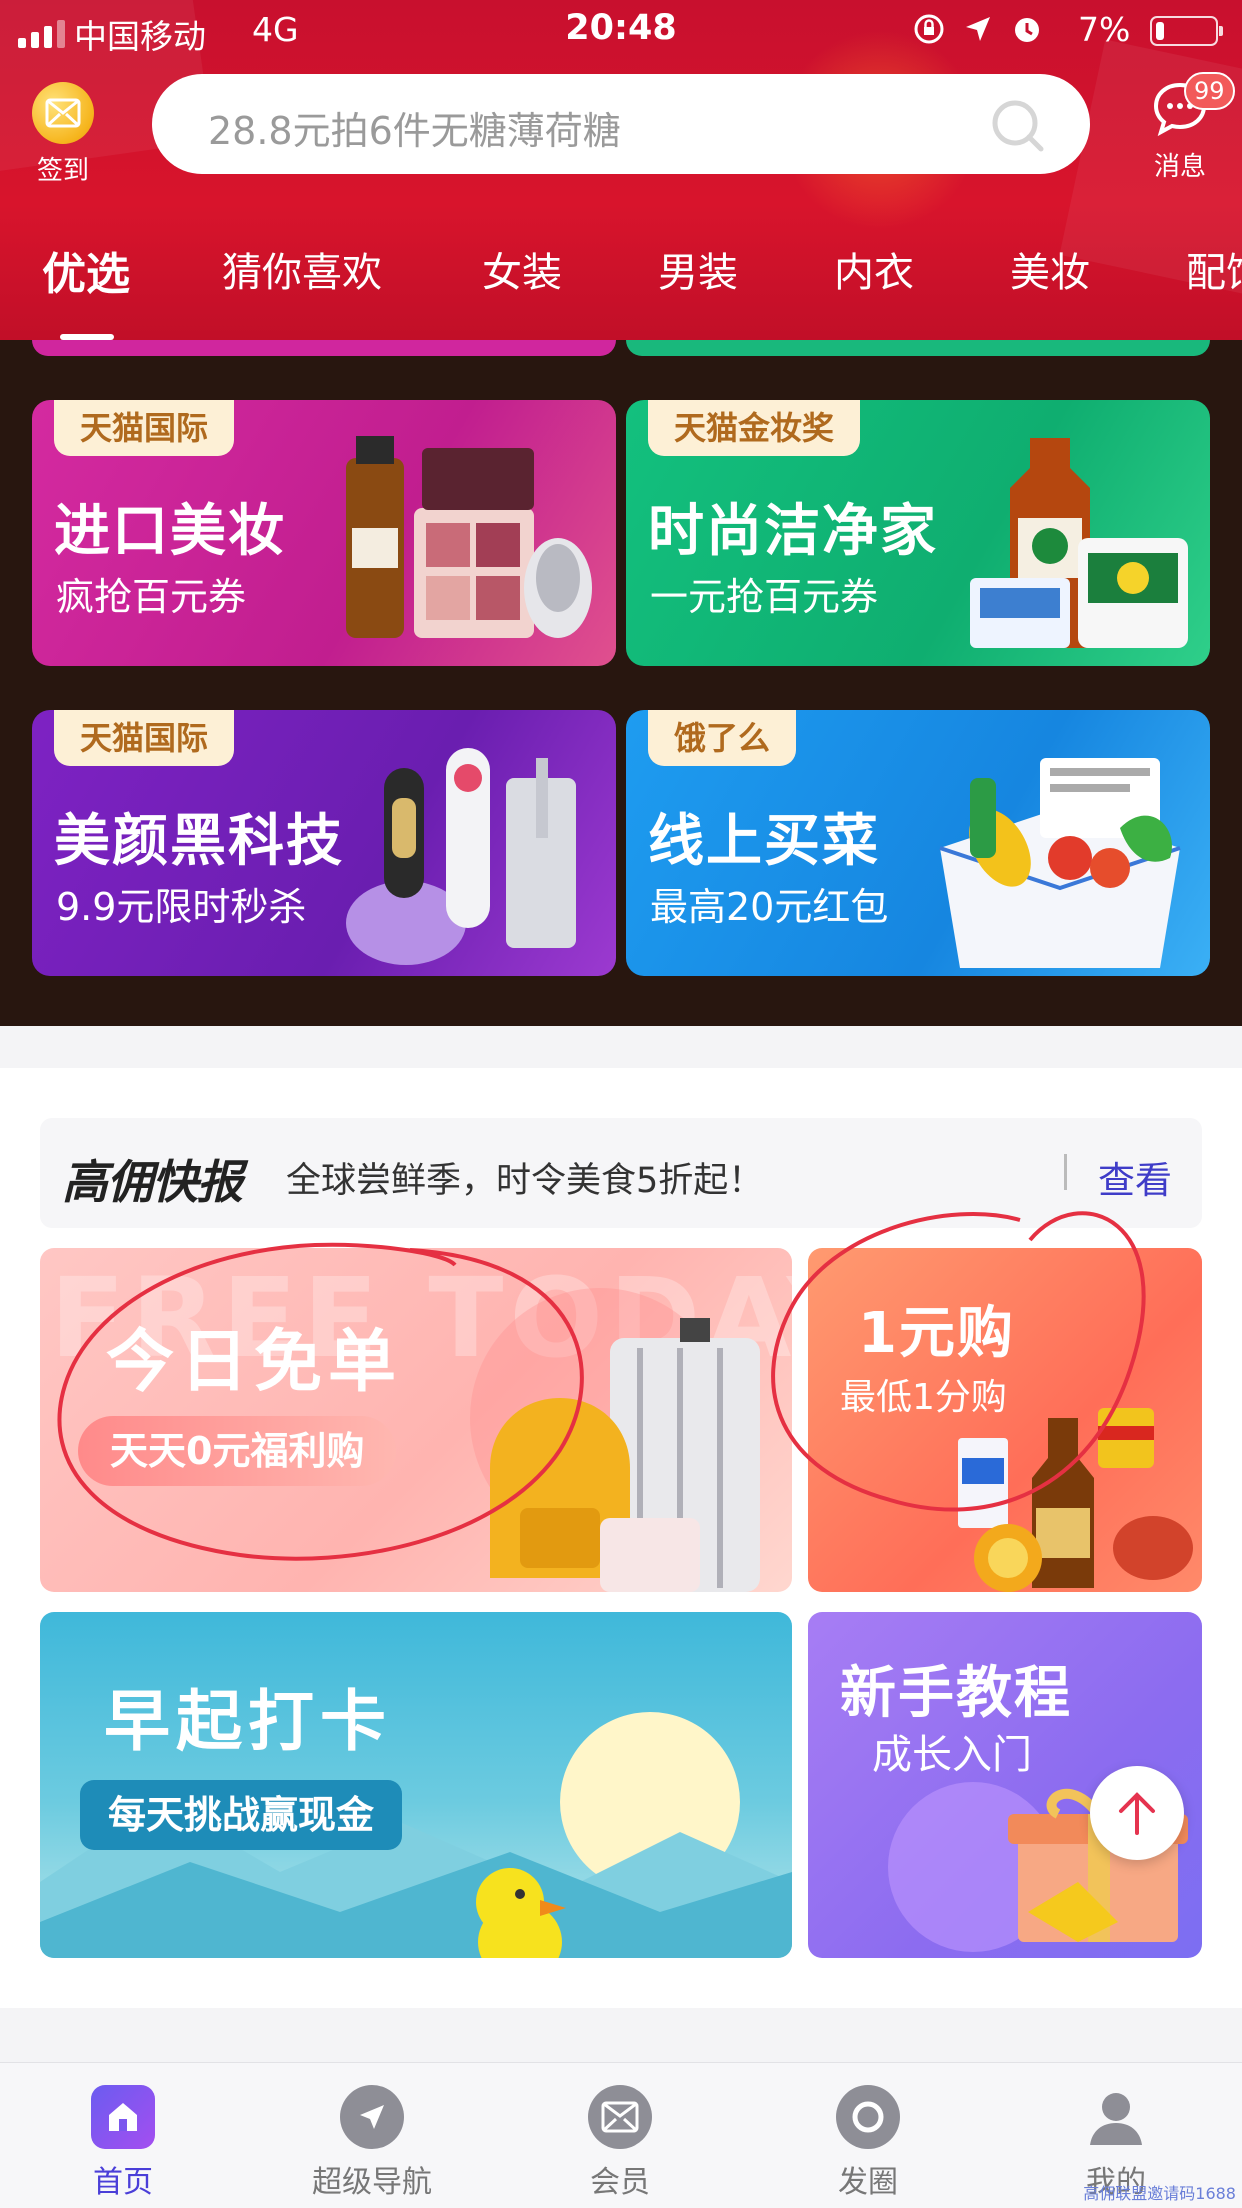  Describe the element at coordinates (469, 537) in the screenshot. I see `cosmetics-illustration` at that location.